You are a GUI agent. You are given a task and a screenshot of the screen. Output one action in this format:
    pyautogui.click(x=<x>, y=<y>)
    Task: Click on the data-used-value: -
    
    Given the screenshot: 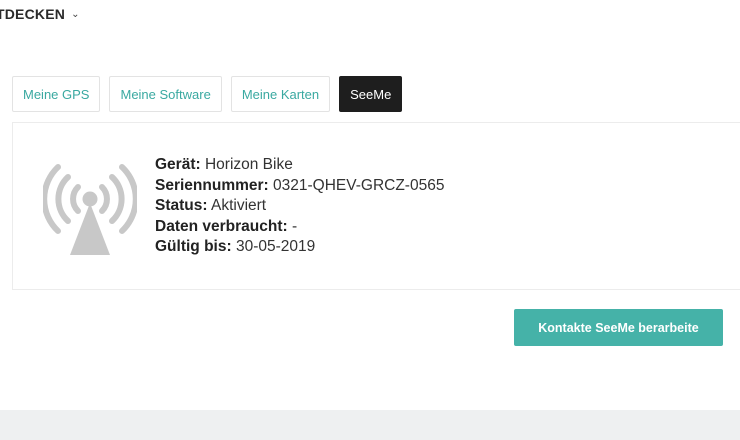 What is the action you would take?
    pyautogui.click(x=292, y=226)
    